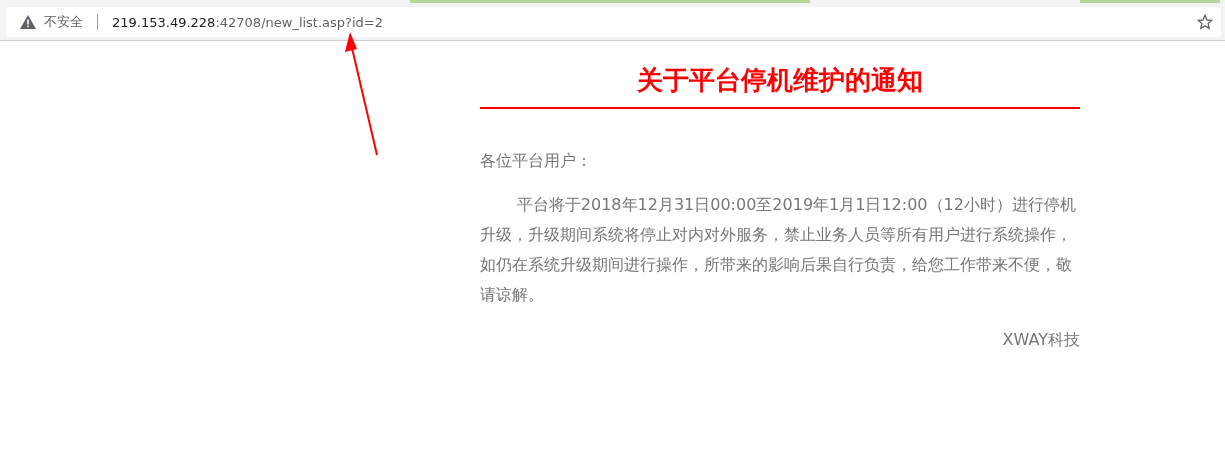 Image resolution: width=1225 pixels, height=476 pixels. What do you see at coordinates (780, 85) in the screenshot?
I see `notice-title: 关于平台停机维护的通知` at bounding box center [780, 85].